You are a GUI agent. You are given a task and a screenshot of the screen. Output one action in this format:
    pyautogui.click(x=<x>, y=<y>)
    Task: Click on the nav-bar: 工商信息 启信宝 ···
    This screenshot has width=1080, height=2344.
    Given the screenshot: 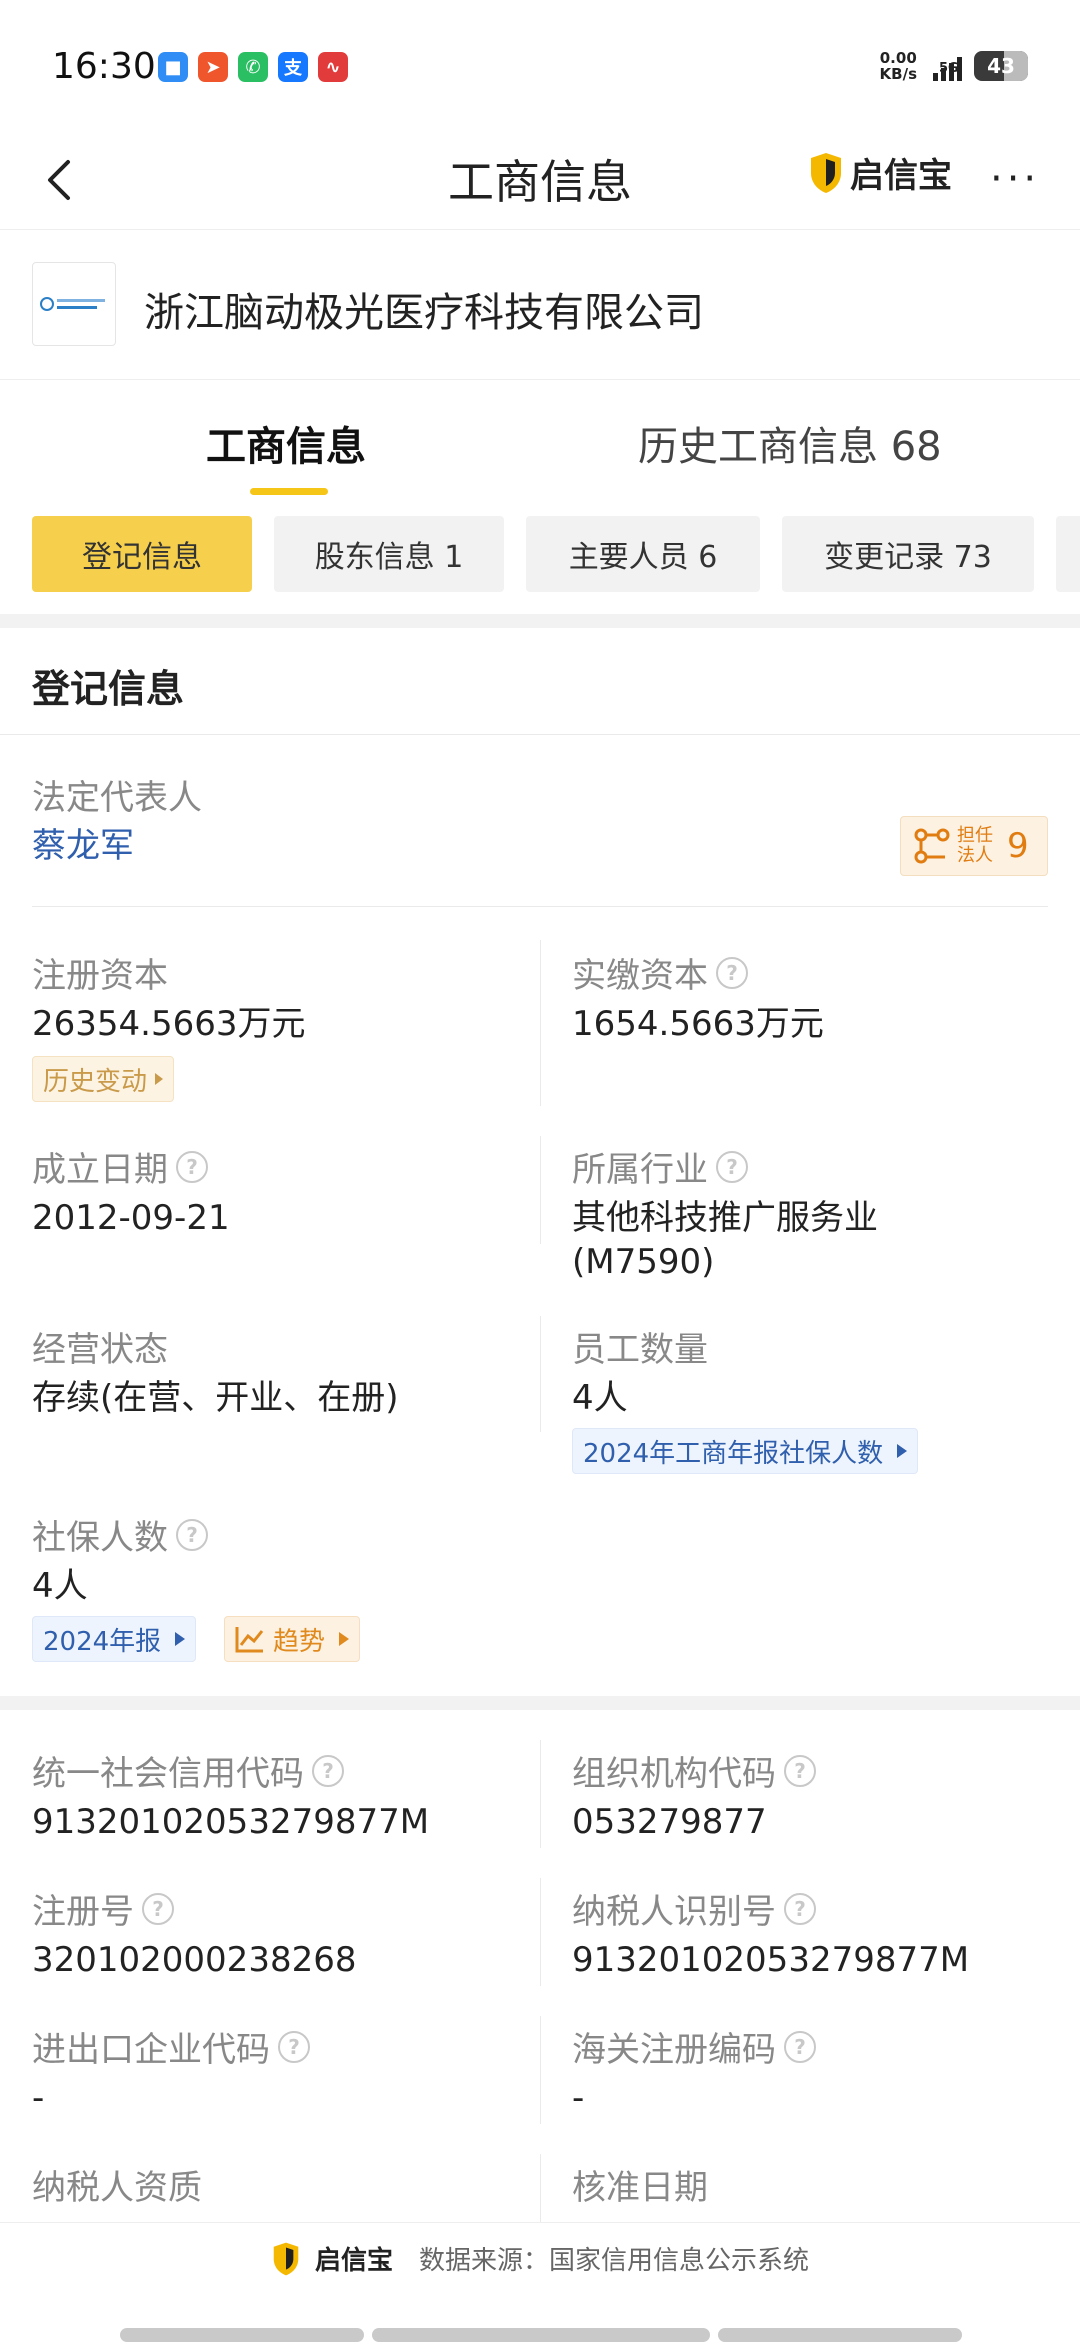 What is the action you would take?
    pyautogui.click(x=540, y=180)
    